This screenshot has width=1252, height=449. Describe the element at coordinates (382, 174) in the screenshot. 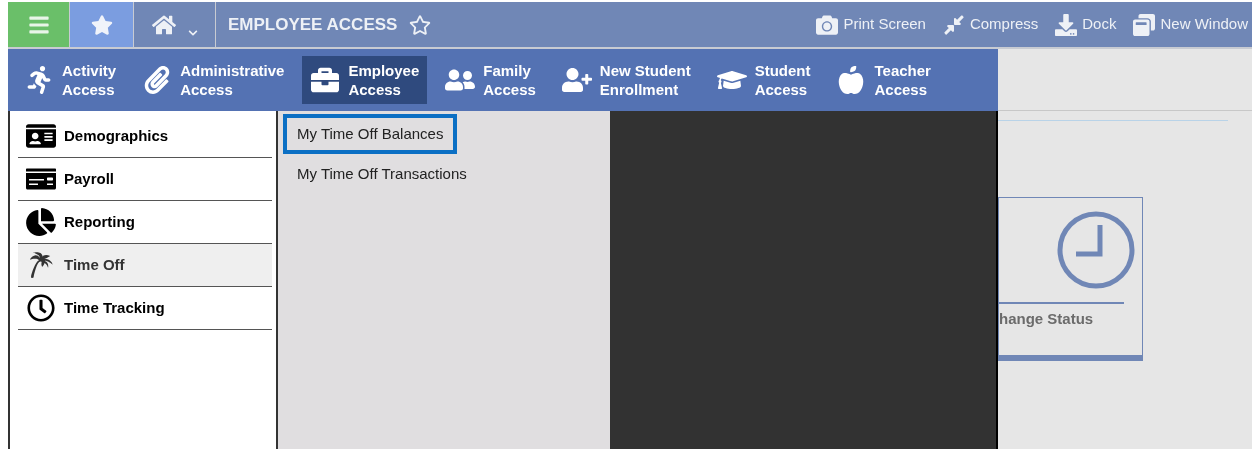

I see `submenu-item: My Time Off Transactions` at that location.